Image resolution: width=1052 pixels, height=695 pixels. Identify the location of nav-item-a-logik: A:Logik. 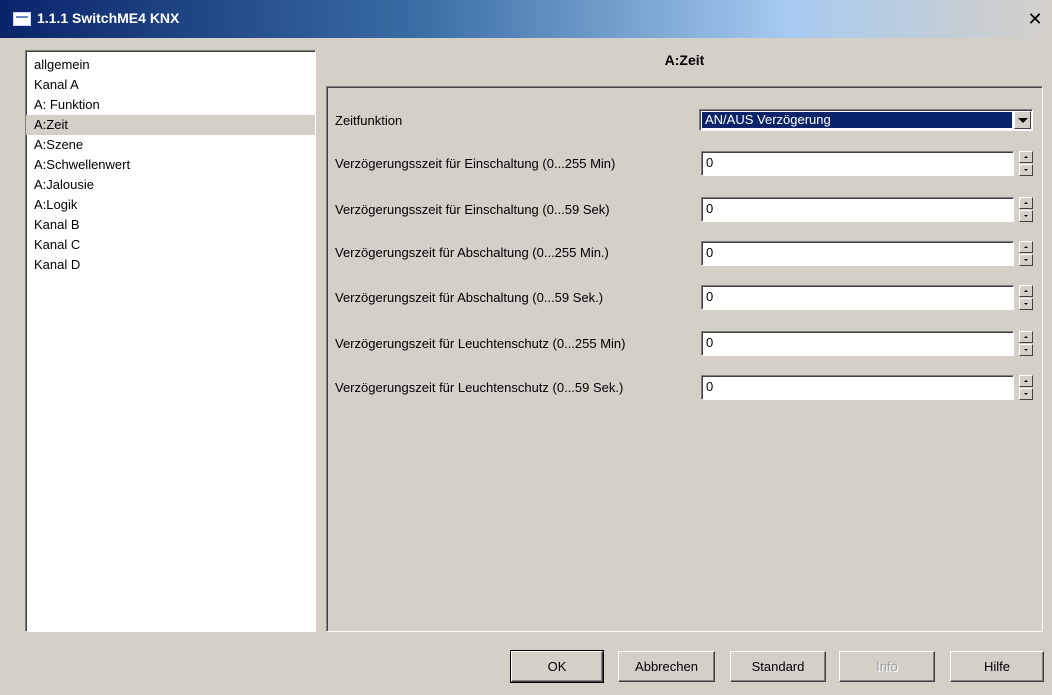
(170, 205).